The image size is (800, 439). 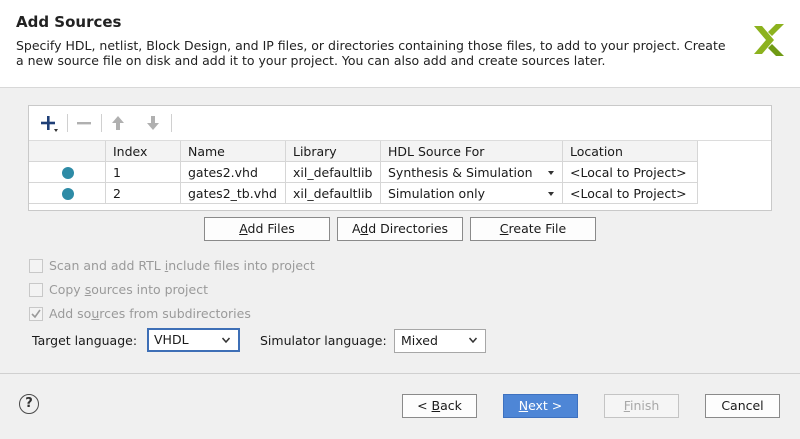 I want to click on move-up-button, so click(x=118, y=123).